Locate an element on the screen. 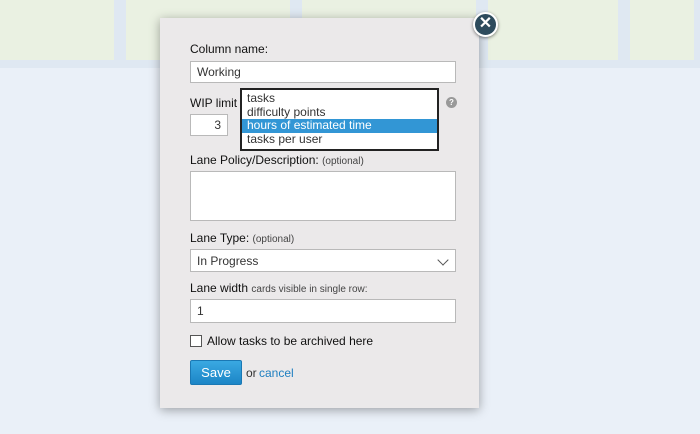  cancel-link: cancel is located at coordinates (276, 373).